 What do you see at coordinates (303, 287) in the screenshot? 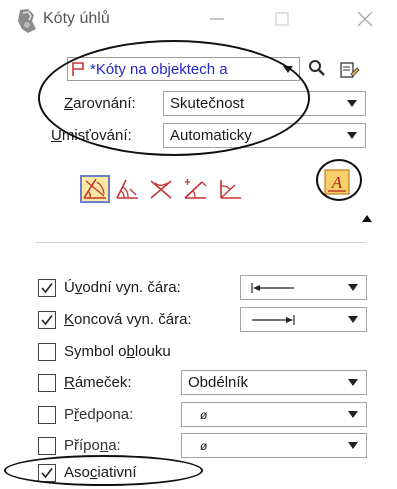
I see `start-ext-combo` at bounding box center [303, 287].